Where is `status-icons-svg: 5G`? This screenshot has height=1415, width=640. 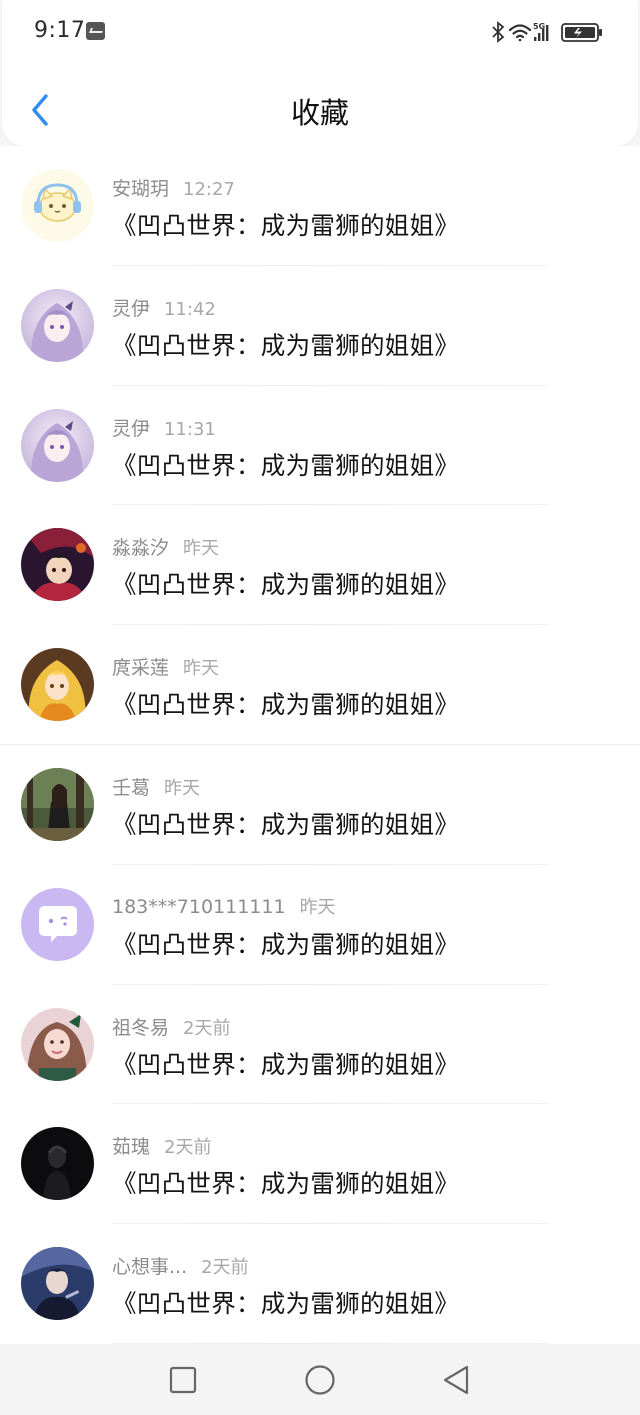 status-icons-svg: 5G is located at coordinates (547, 32).